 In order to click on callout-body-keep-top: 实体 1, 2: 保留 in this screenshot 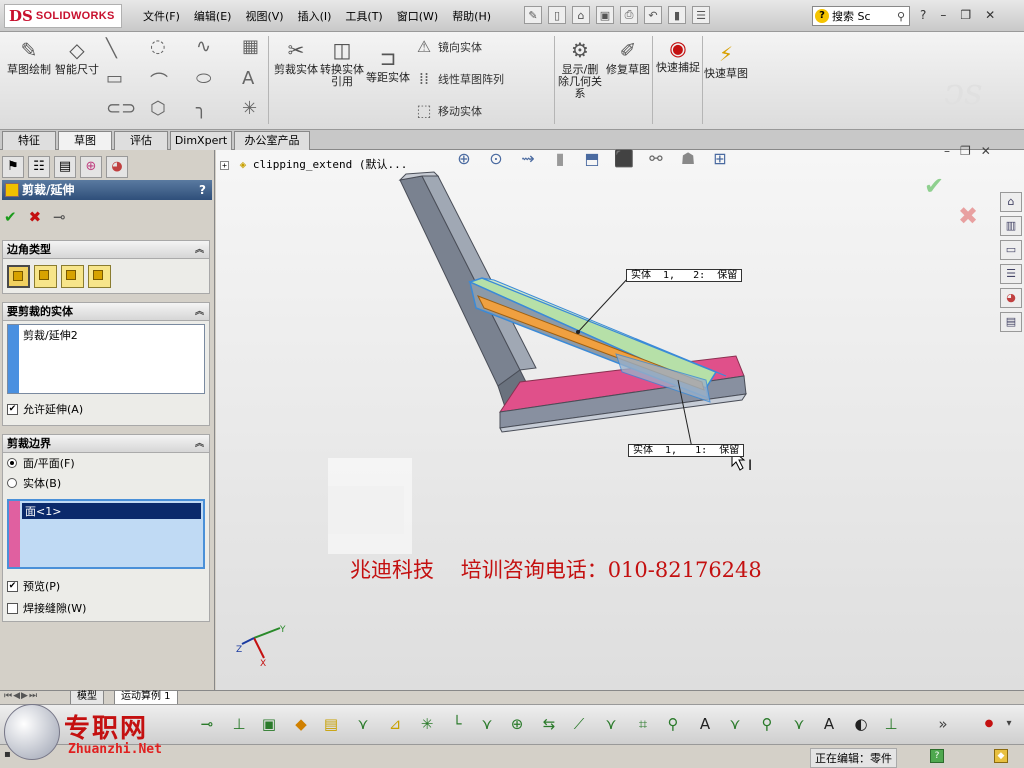, I will do `click(684, 275)`.